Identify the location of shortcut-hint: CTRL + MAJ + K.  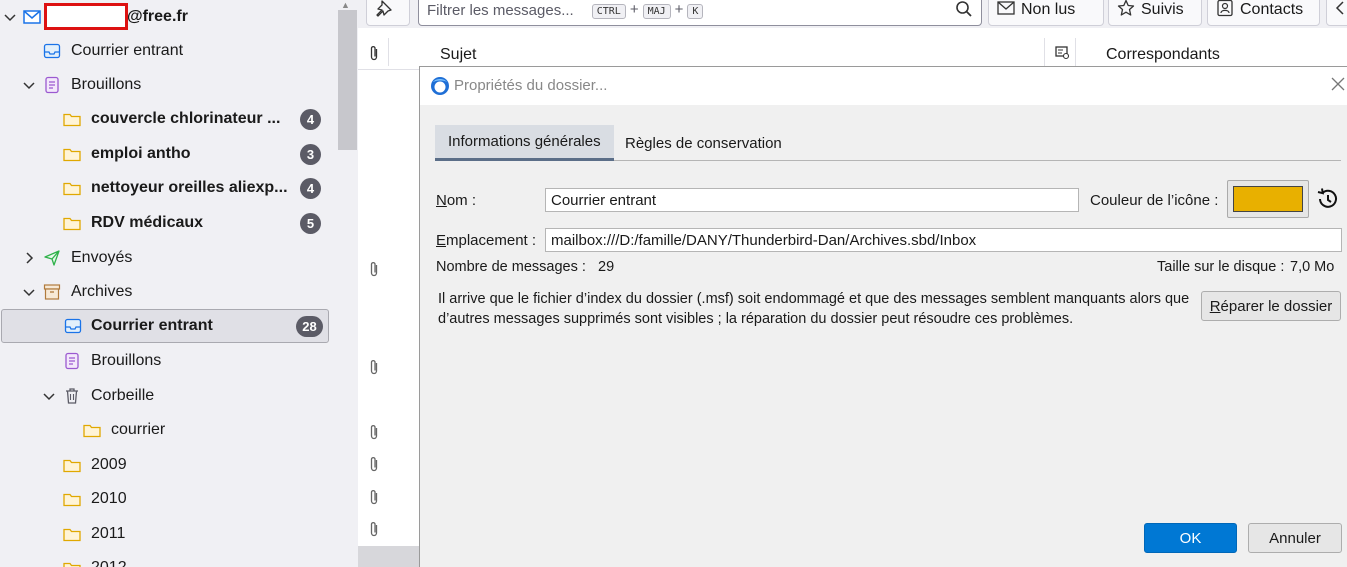
(648, 10).